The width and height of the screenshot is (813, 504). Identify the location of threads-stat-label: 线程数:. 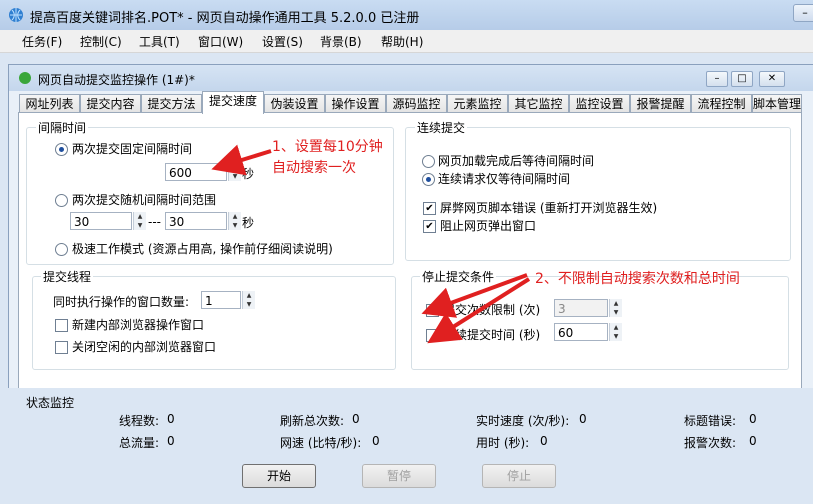
(139, 421).